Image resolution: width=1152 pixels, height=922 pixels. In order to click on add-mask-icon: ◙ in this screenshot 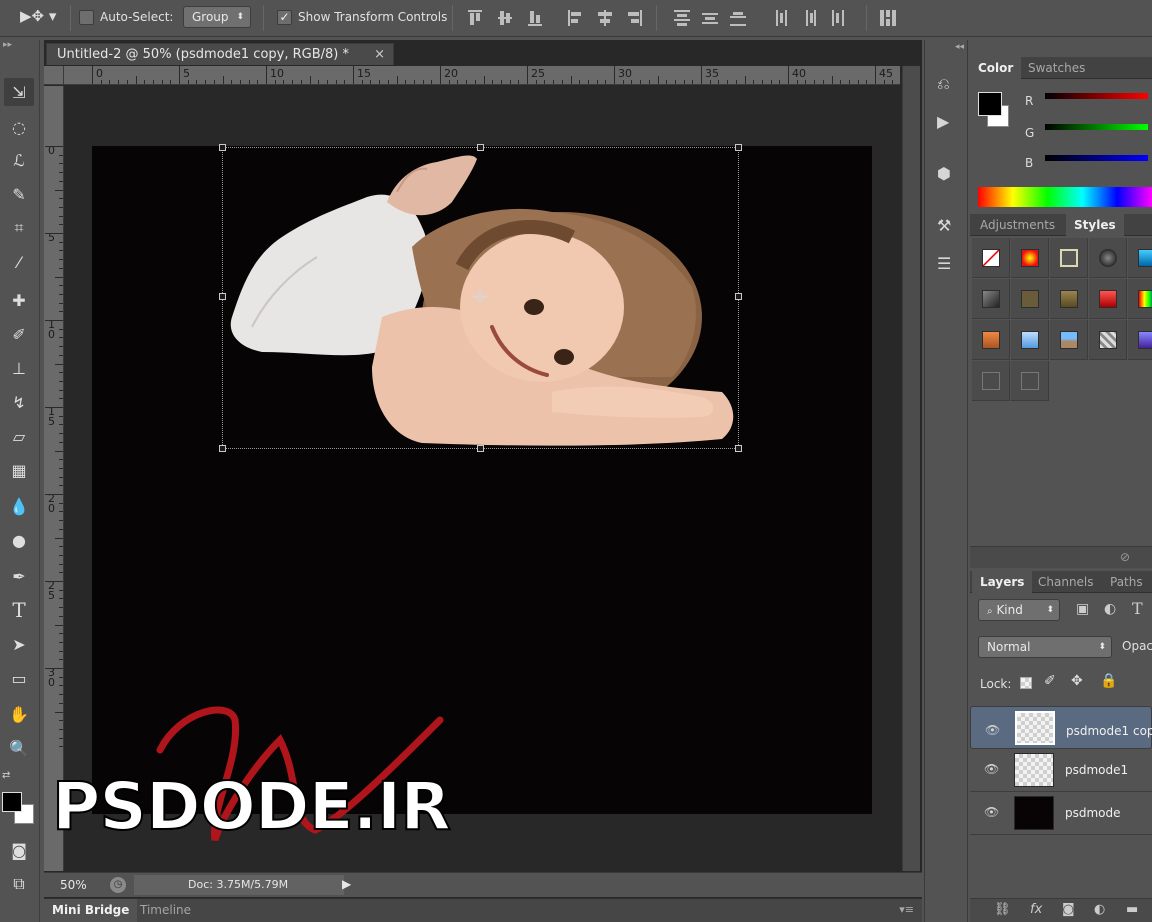, I will do `click(1068, 909)`.